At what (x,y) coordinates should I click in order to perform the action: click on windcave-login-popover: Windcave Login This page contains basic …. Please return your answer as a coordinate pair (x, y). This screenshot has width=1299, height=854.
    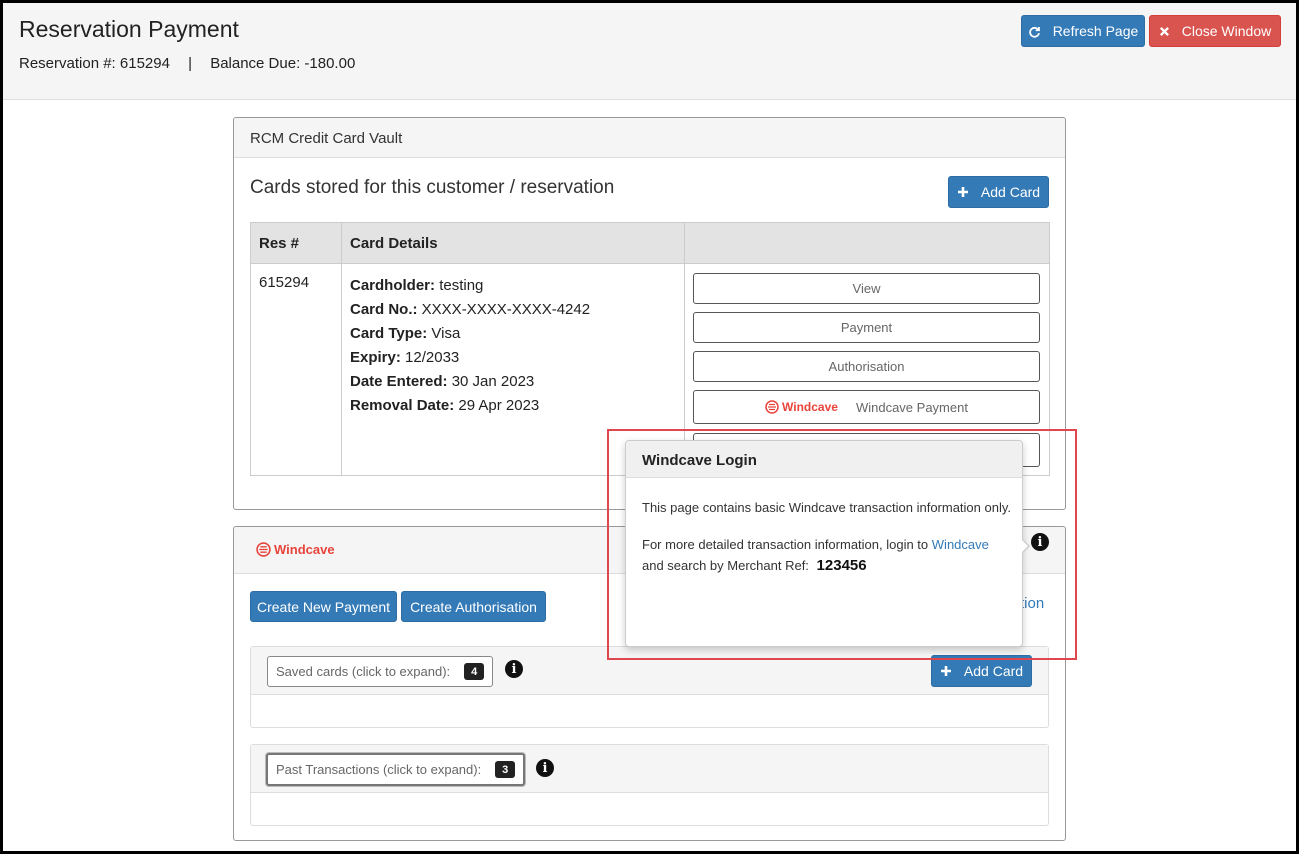
    Looking at the image, I should click on (827, 543).